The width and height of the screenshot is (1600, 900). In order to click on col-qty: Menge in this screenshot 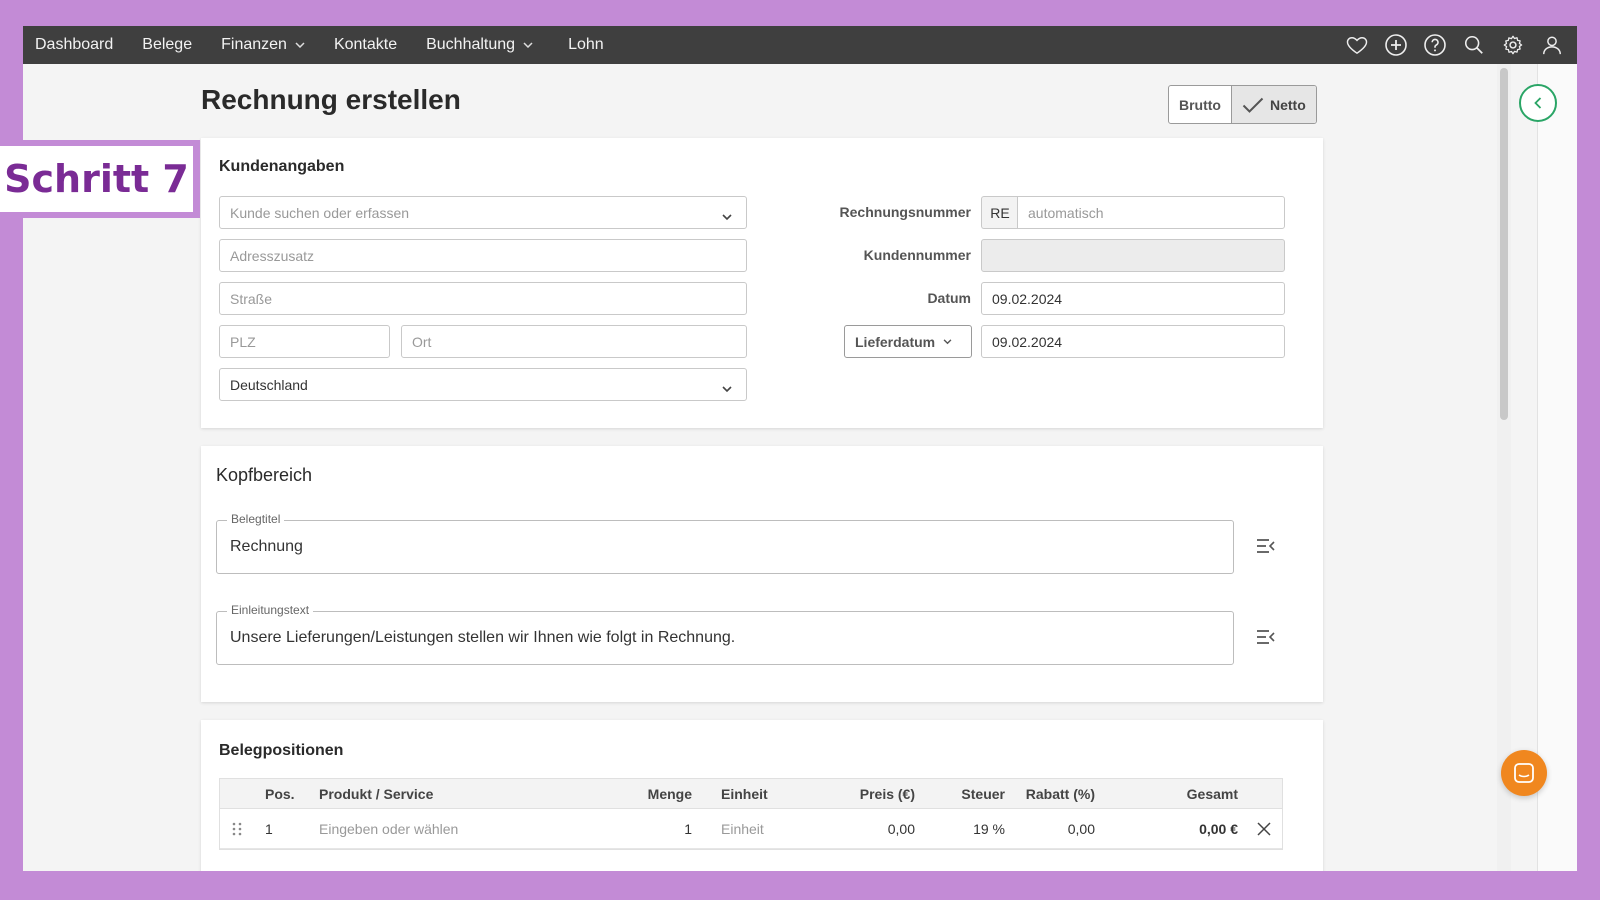, I will do `click(669, 793)`.